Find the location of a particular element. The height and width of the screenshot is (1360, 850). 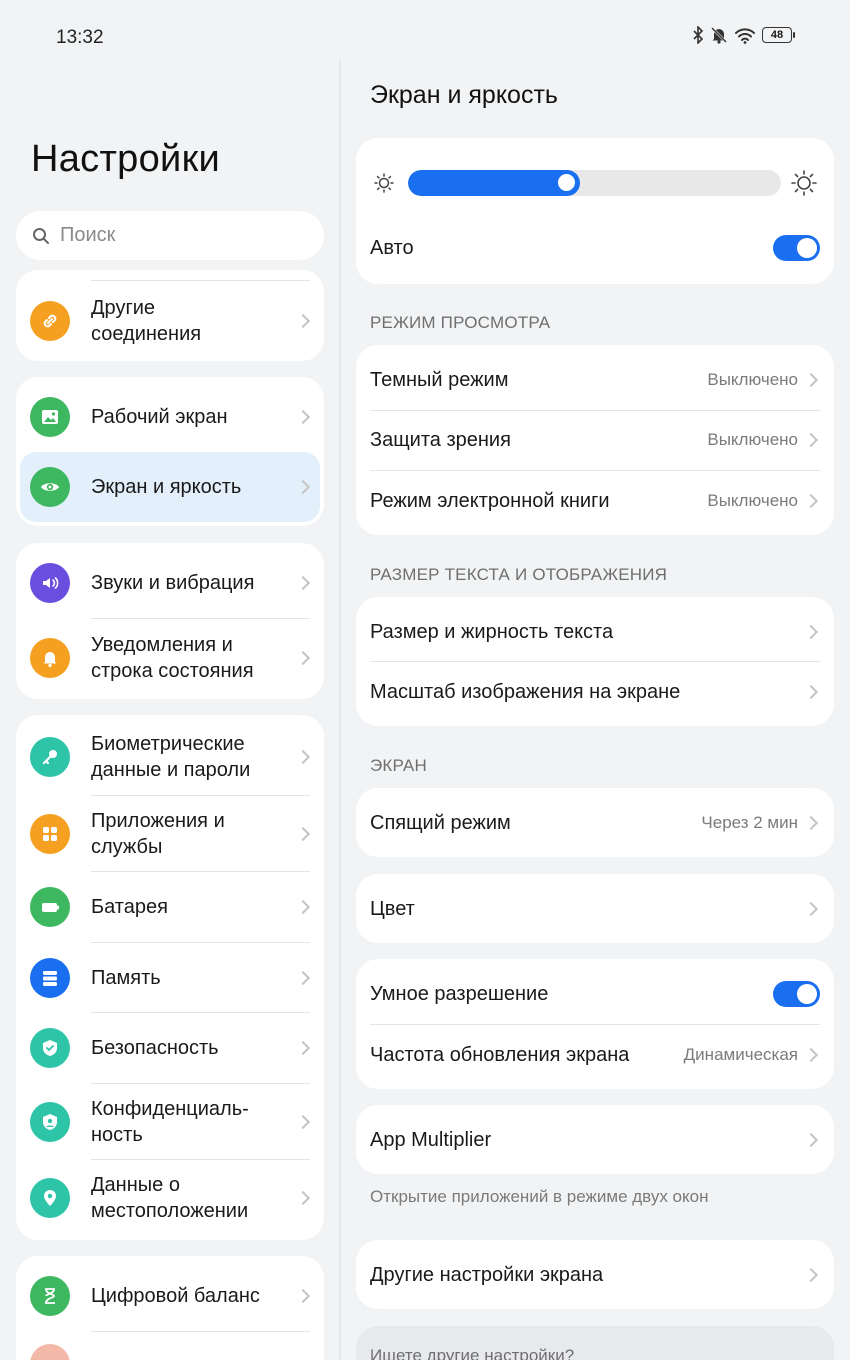

eye-comfort-value: Выключено is located at coordinates (752, 439).